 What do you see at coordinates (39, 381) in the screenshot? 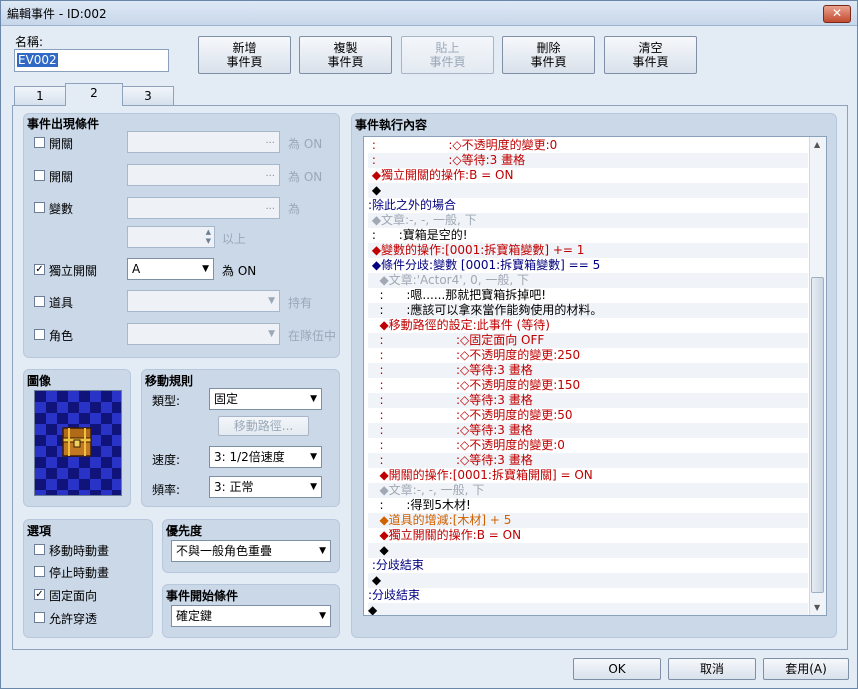
I see `image-title: 圖像` at bounding box center [39, 381].